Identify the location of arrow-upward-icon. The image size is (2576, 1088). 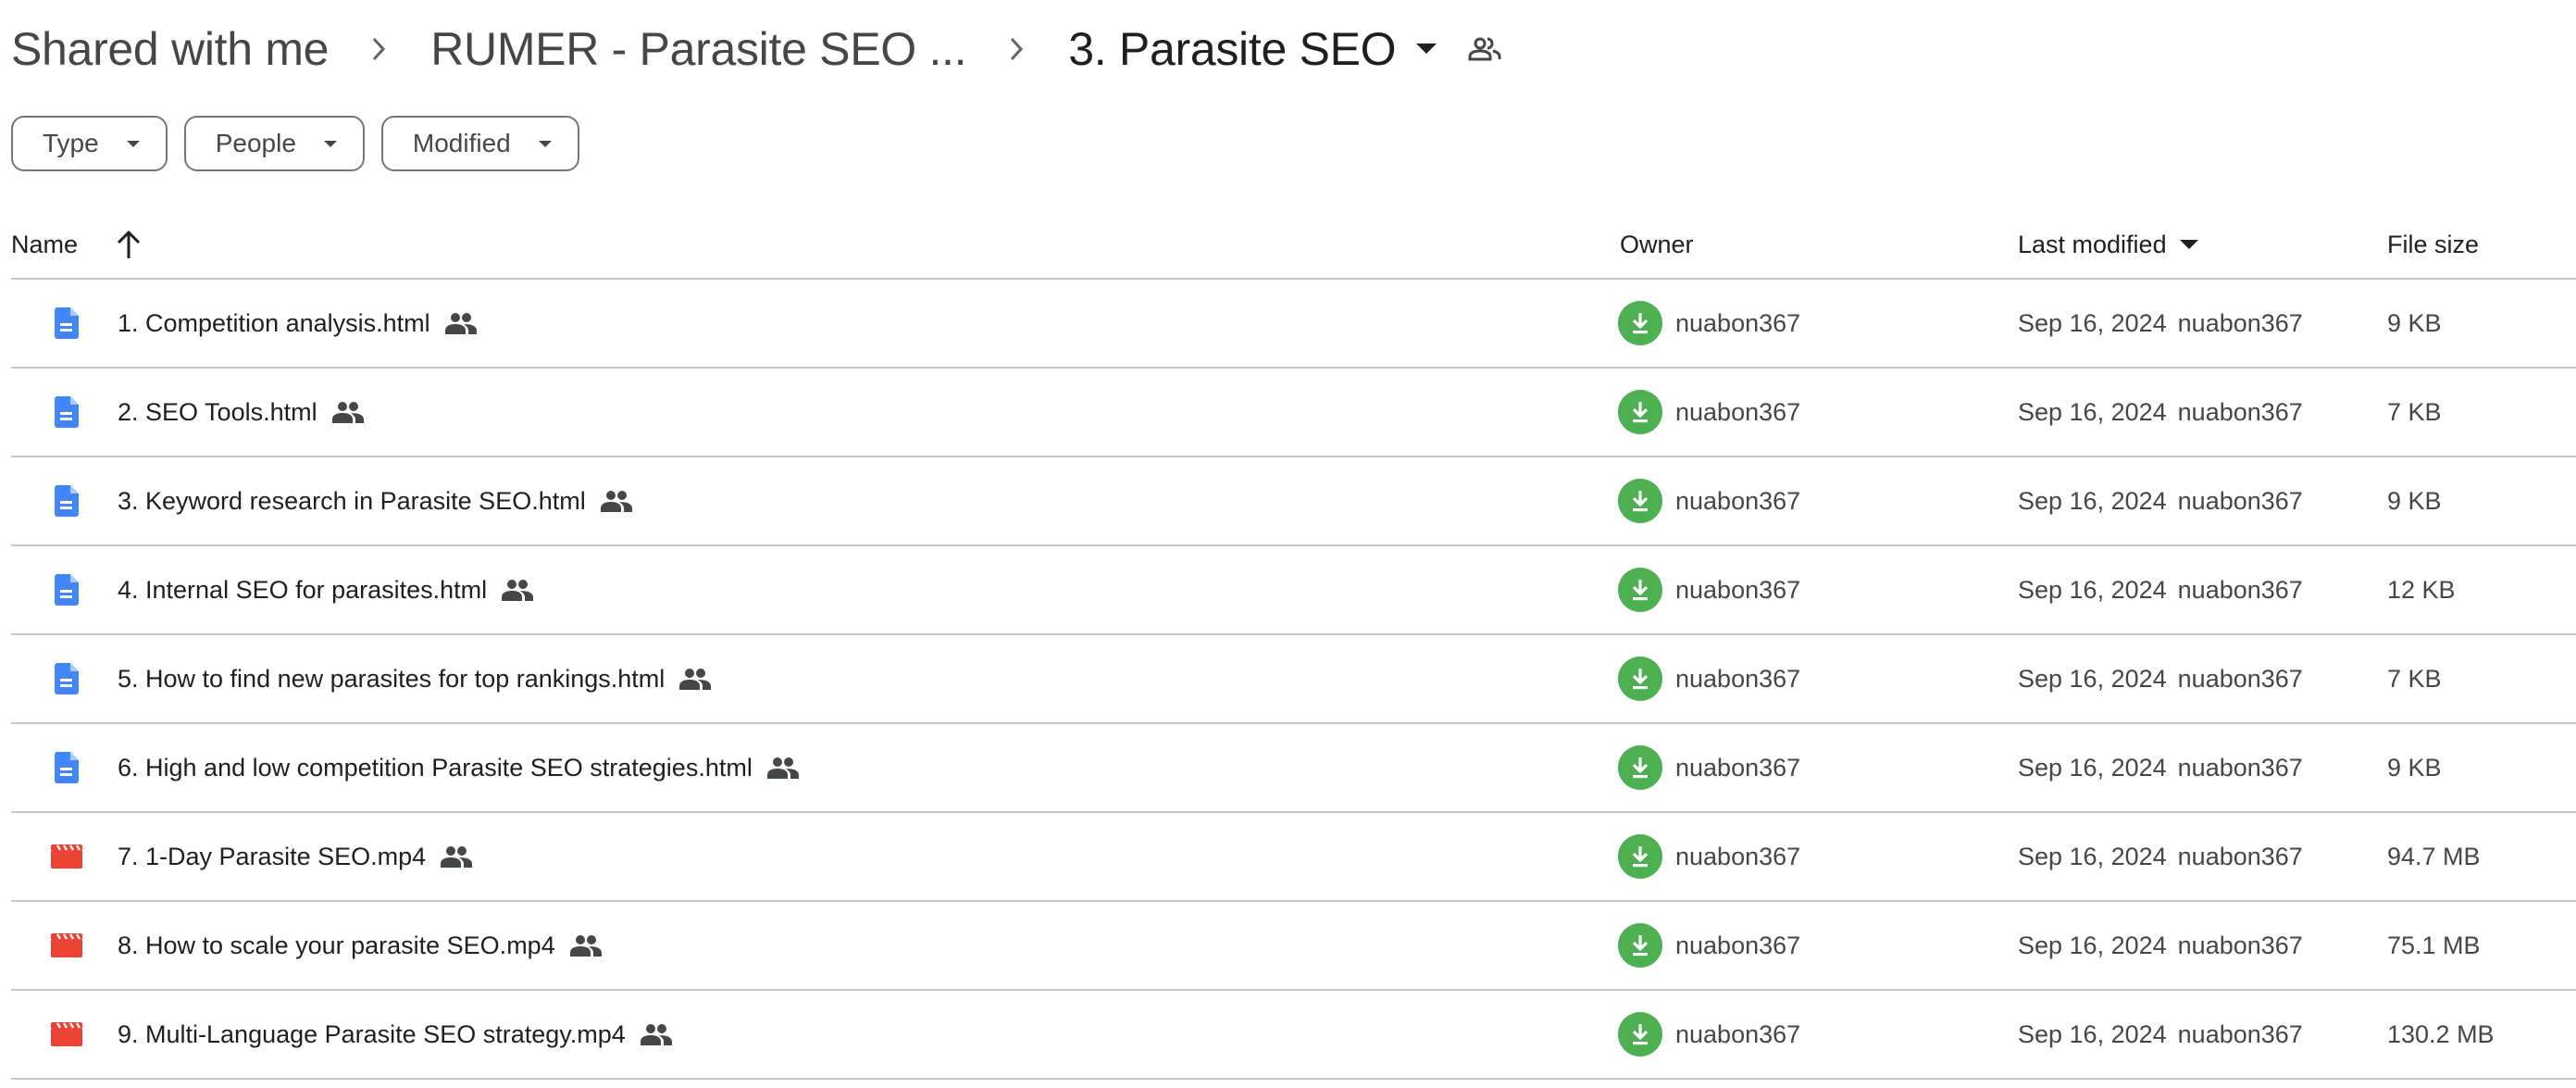
(129, 244).